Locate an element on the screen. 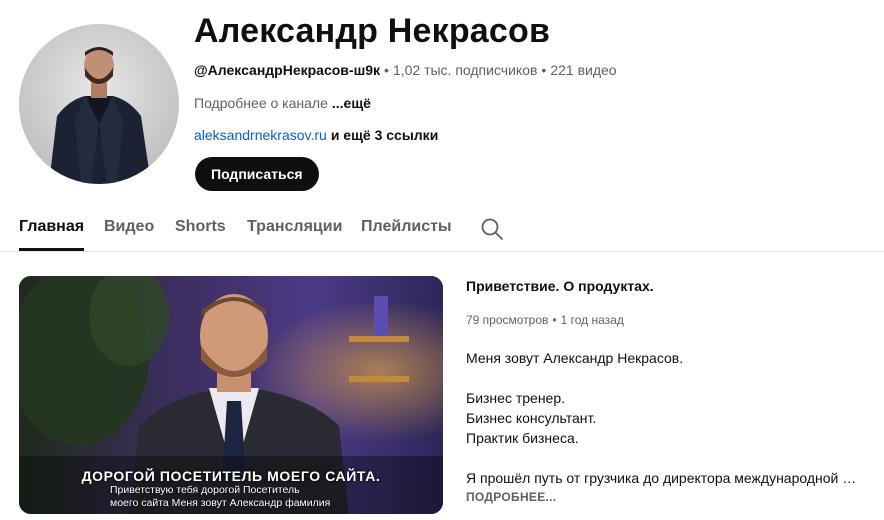 This screenshot has width=884, height=520. tab-live: Трансляции is located at coordinates (294, 228).